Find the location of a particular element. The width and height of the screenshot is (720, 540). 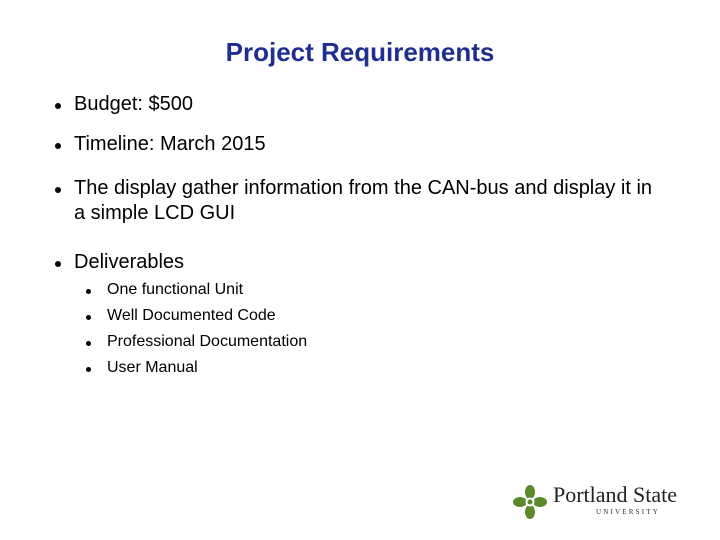

logo-name: Portland State is located at coordinates (615, 494).